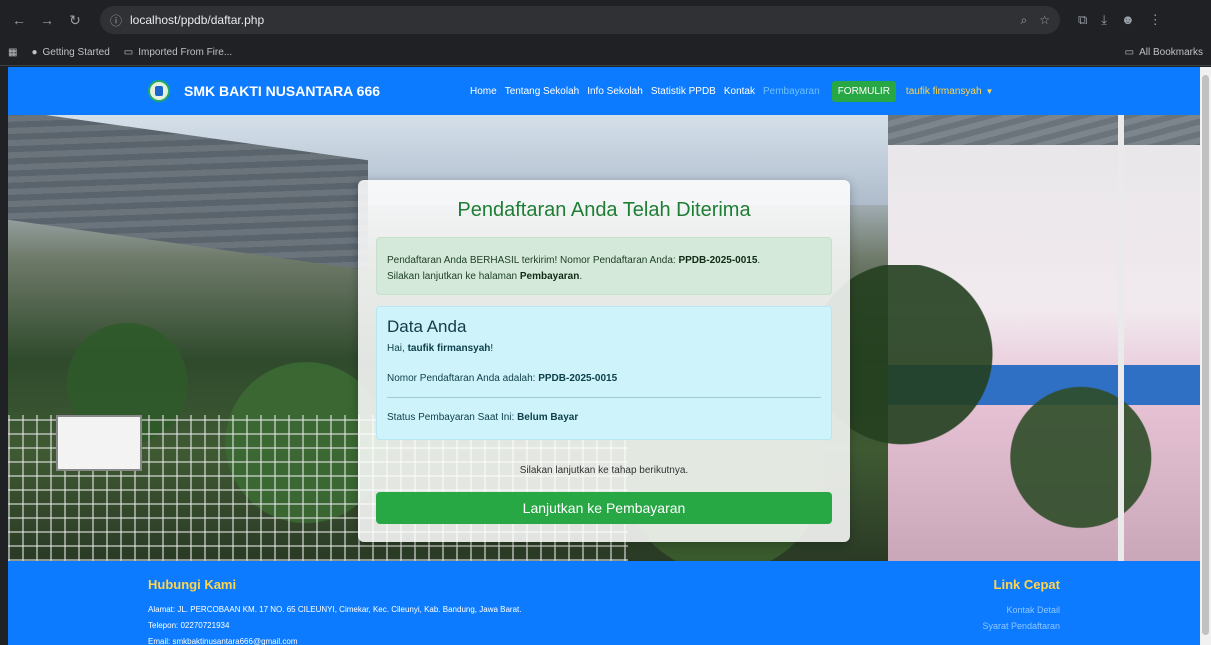  I want to click on payment-status: Belum Bayar, so click(548, 417).